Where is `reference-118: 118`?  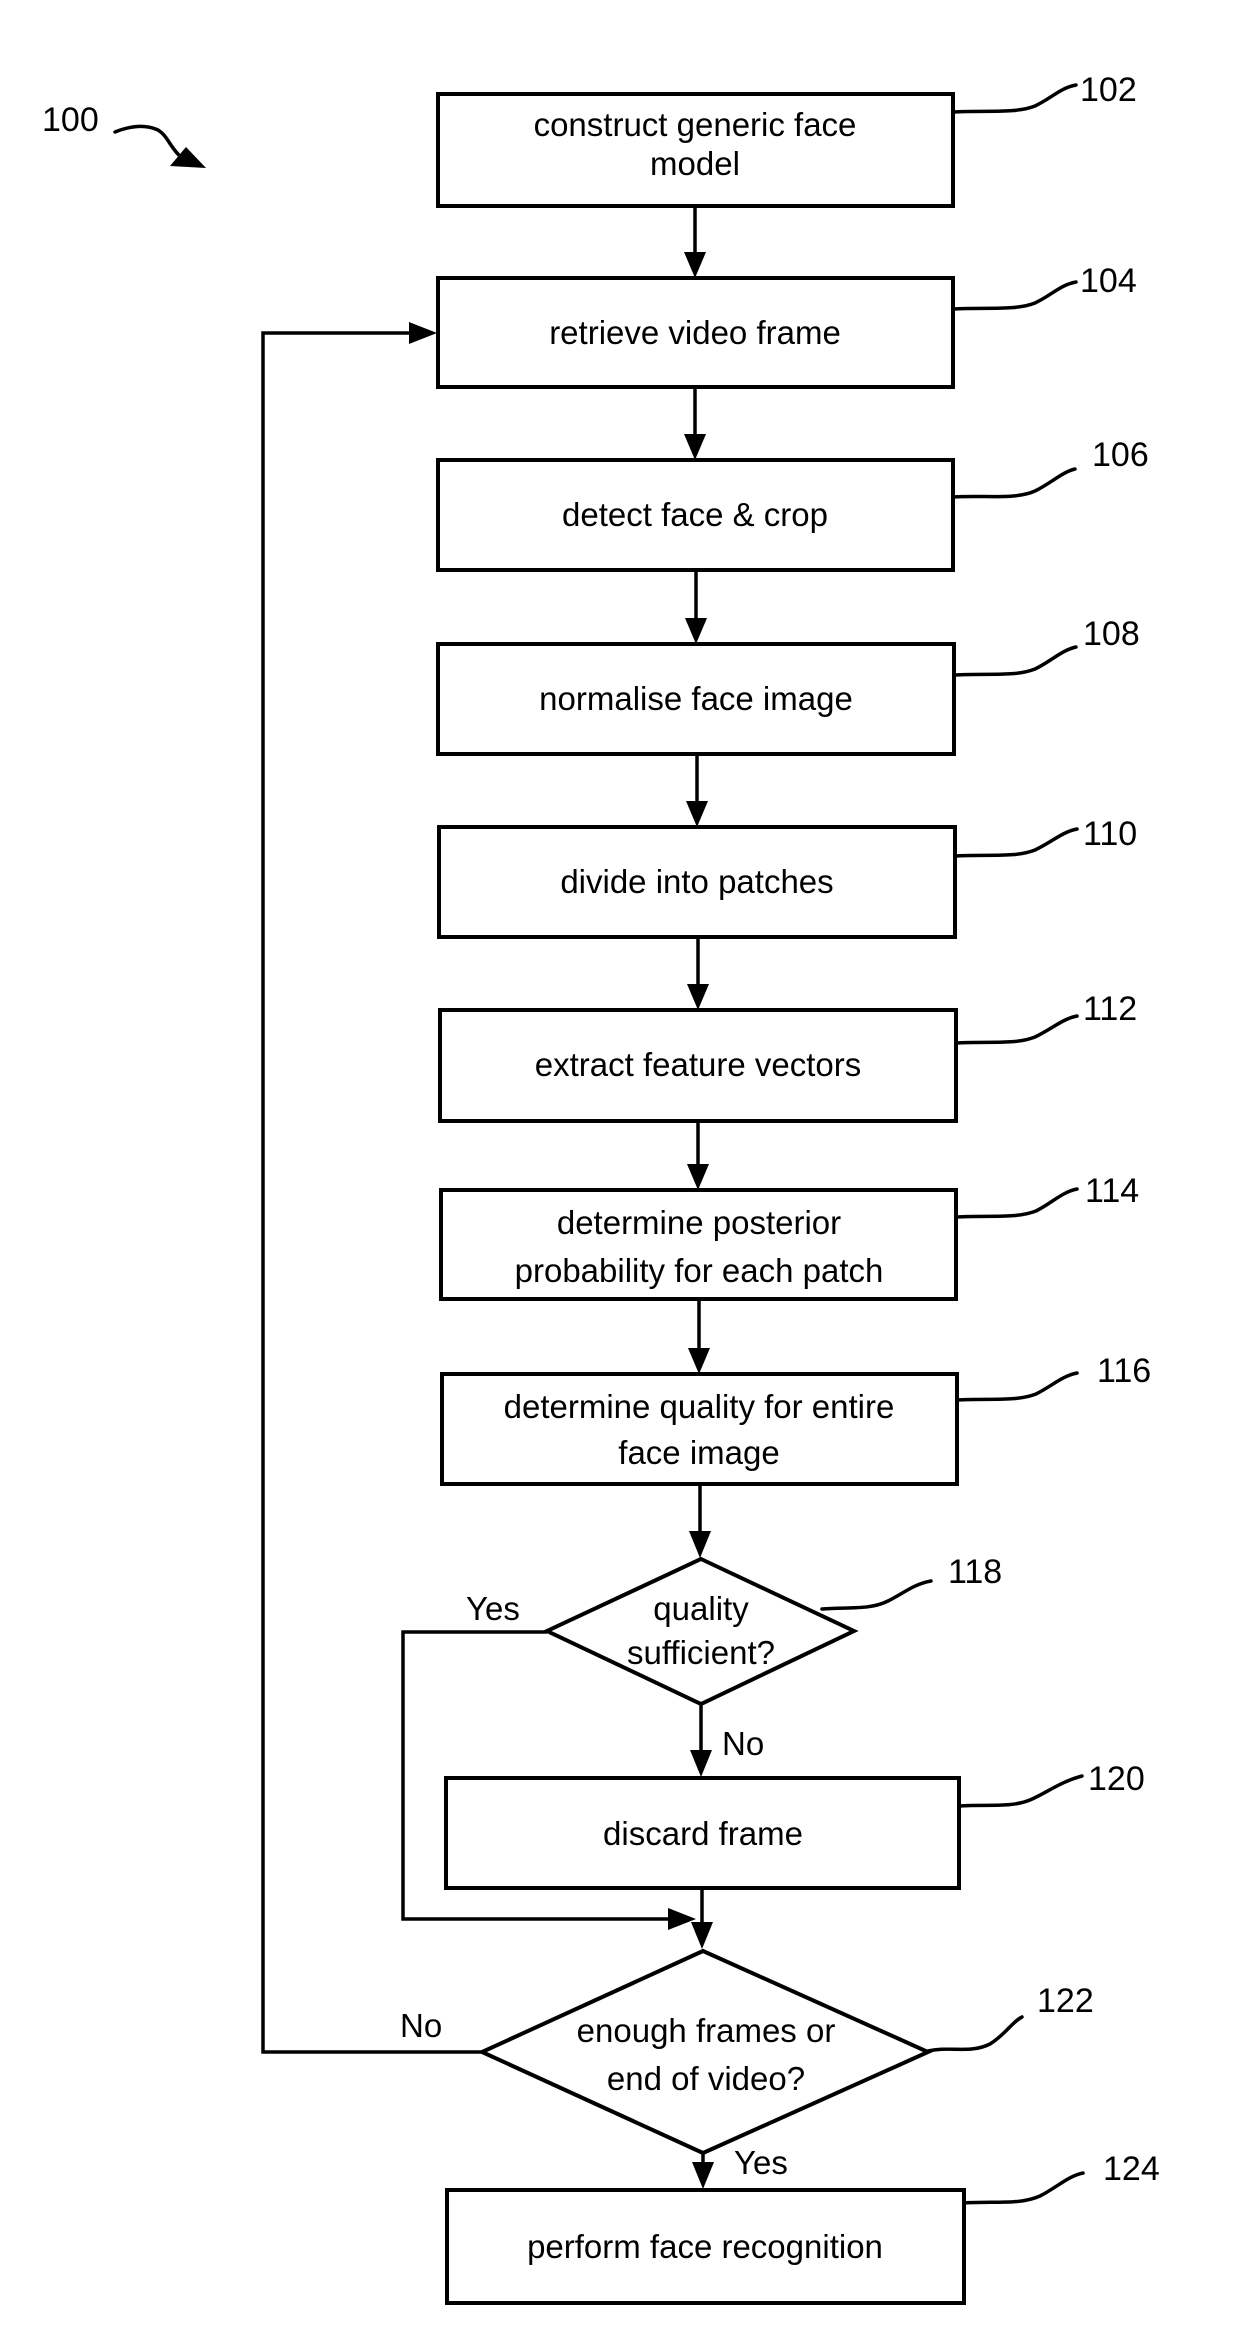
reference-118: 118 is located at coordinates (975, 1572).